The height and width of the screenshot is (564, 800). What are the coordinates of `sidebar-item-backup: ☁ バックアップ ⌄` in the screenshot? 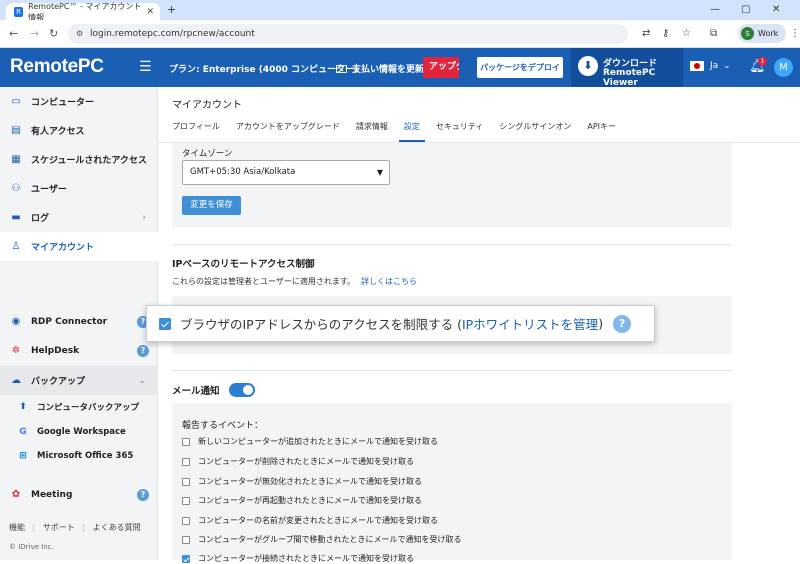 It's located at (79, 380).